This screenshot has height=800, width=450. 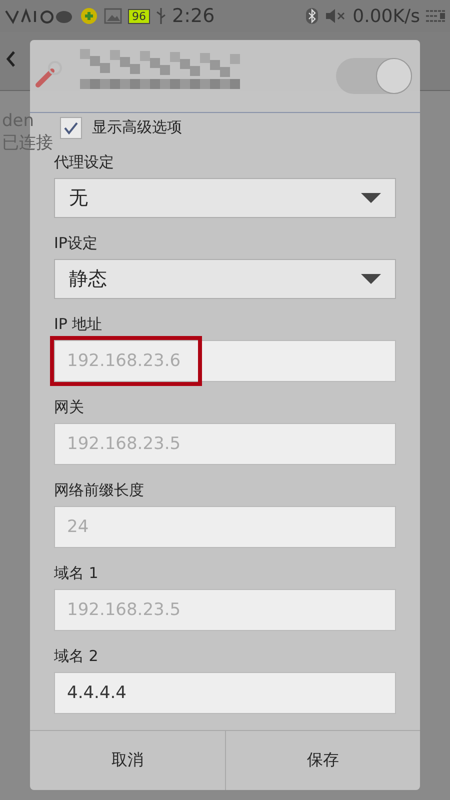 What do you see at coordinates (386, 16) in the screenshot?
I see `network-speed: 0.00K/s` at bounding box center [386, 16].